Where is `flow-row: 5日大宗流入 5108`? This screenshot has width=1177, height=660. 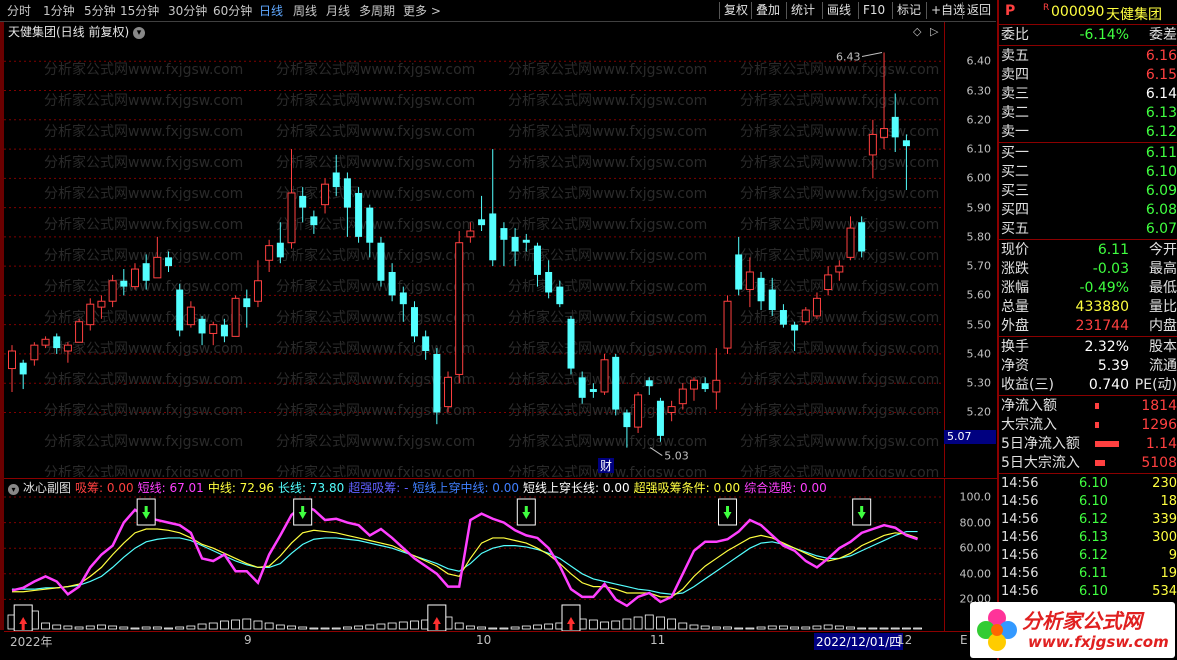 flow-row: 5日大宗流入 5108 is located at coordinates (1089, 463).